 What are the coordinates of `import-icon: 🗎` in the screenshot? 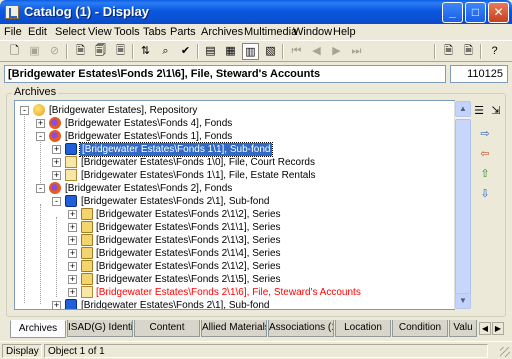 It's located at (468, 51).